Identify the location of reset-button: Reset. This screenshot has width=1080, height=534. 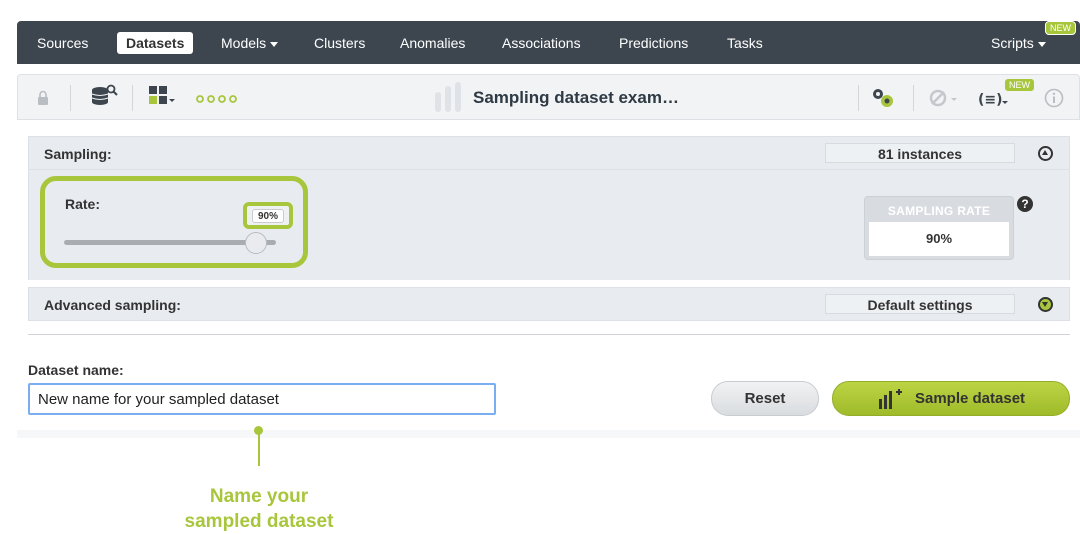
(765, 398).